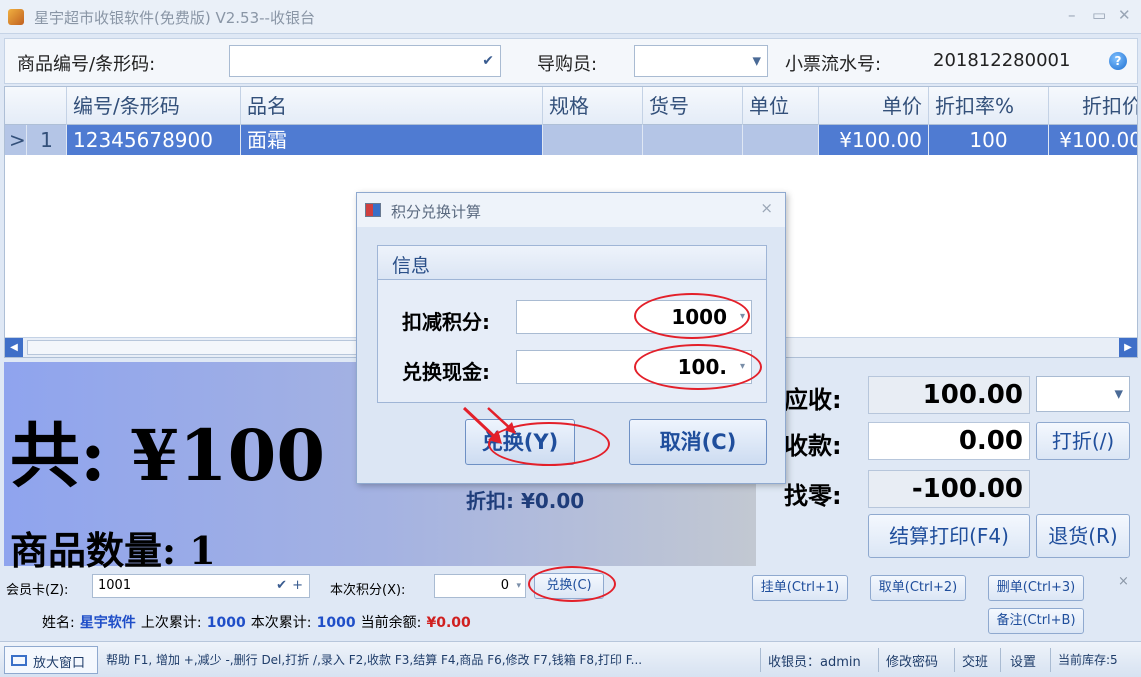 The width and height of the screenshot is (1141, 677). I want to click on ticket-label: 小票流水号:, so click(833, 64).